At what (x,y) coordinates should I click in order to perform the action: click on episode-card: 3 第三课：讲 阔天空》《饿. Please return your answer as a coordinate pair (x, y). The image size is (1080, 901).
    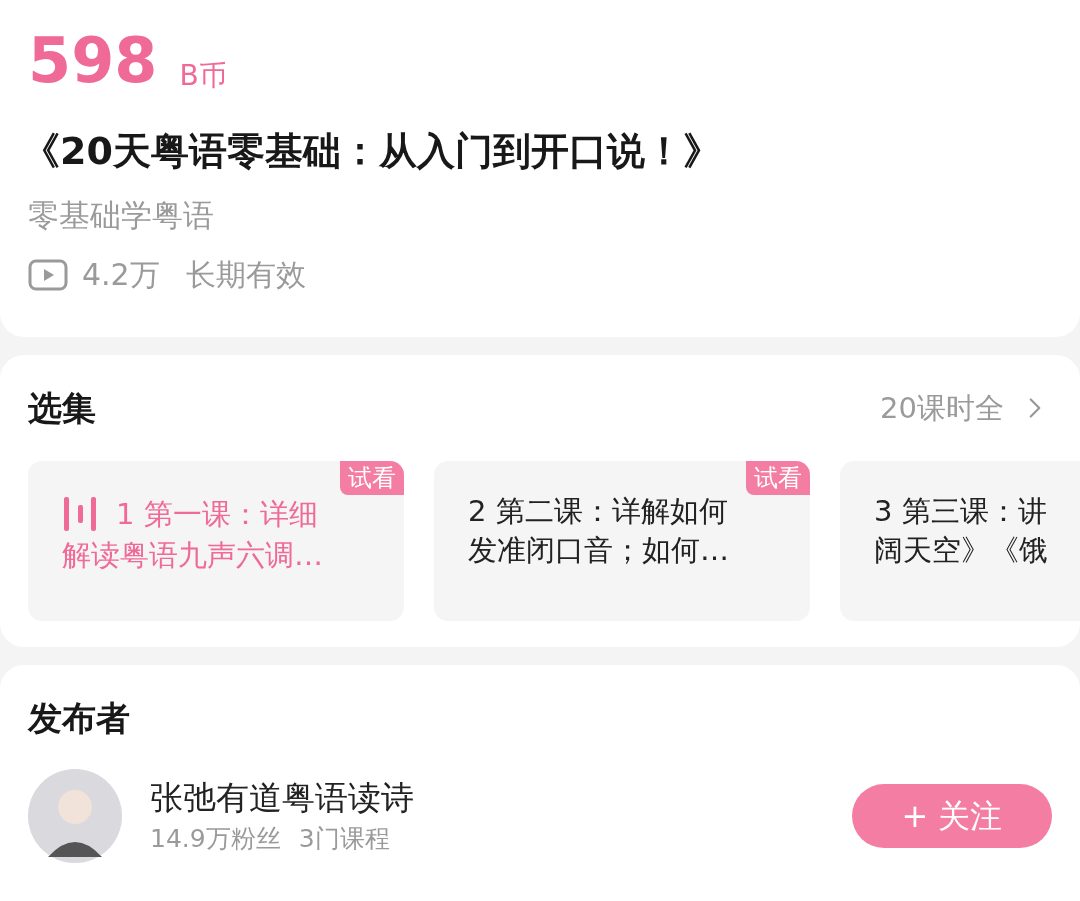
    Looking at the image, I should click on (960, 541).